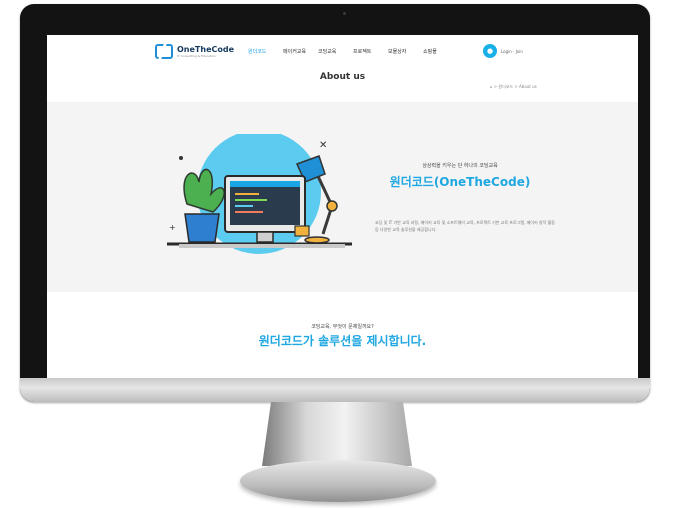 This screenshot has width=673, height=508. I want to click on user-icon: ●, so click(490, 51).